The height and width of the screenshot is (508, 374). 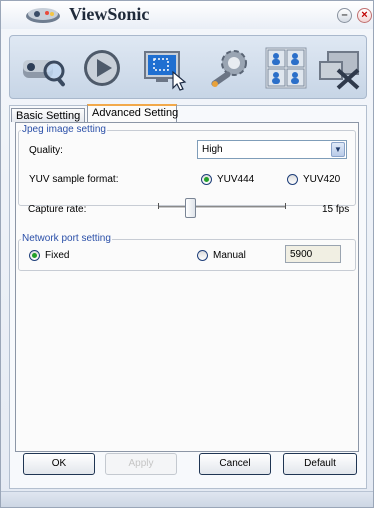 What do you see at coordinates (321, 179) in the screenshot?
I see `yuv420-label: YUV420` at bounding box center [321, 179].